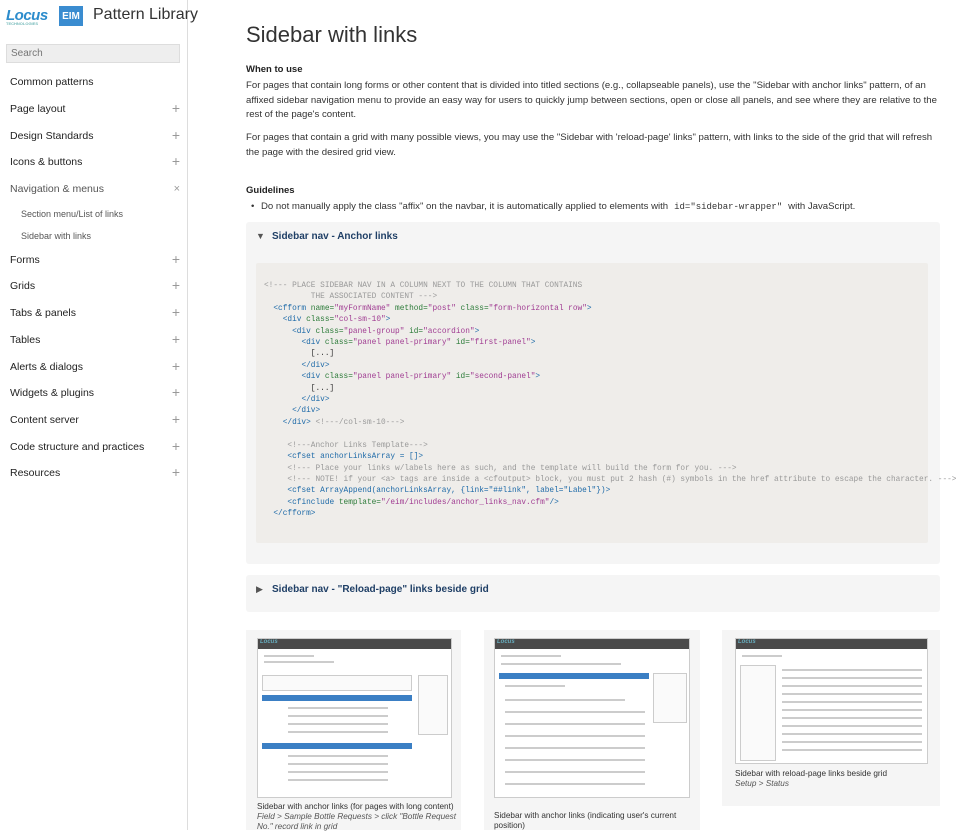  What do you see at coordinates (96, 259) in the screenshot?
I see `nav-forms: Forms +` at bounding box center [96, 259].